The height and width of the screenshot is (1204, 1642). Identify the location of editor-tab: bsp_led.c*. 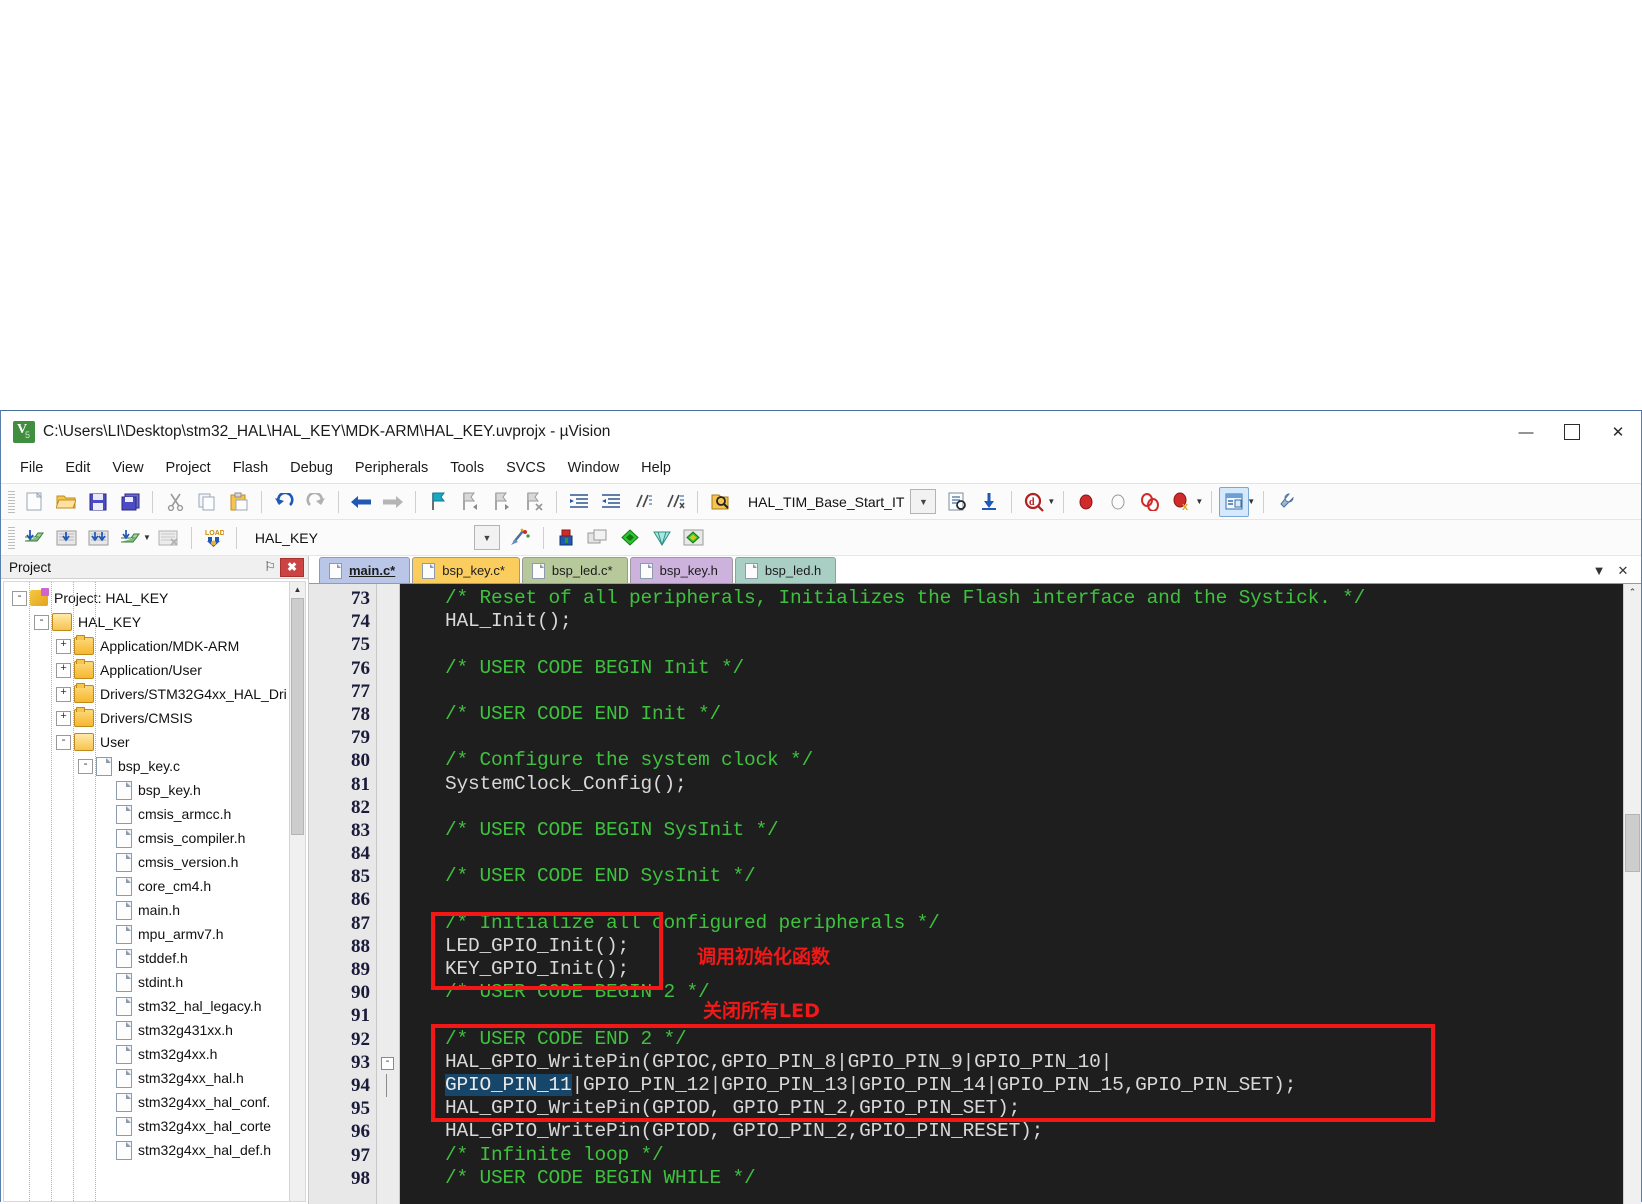
(574, 570).